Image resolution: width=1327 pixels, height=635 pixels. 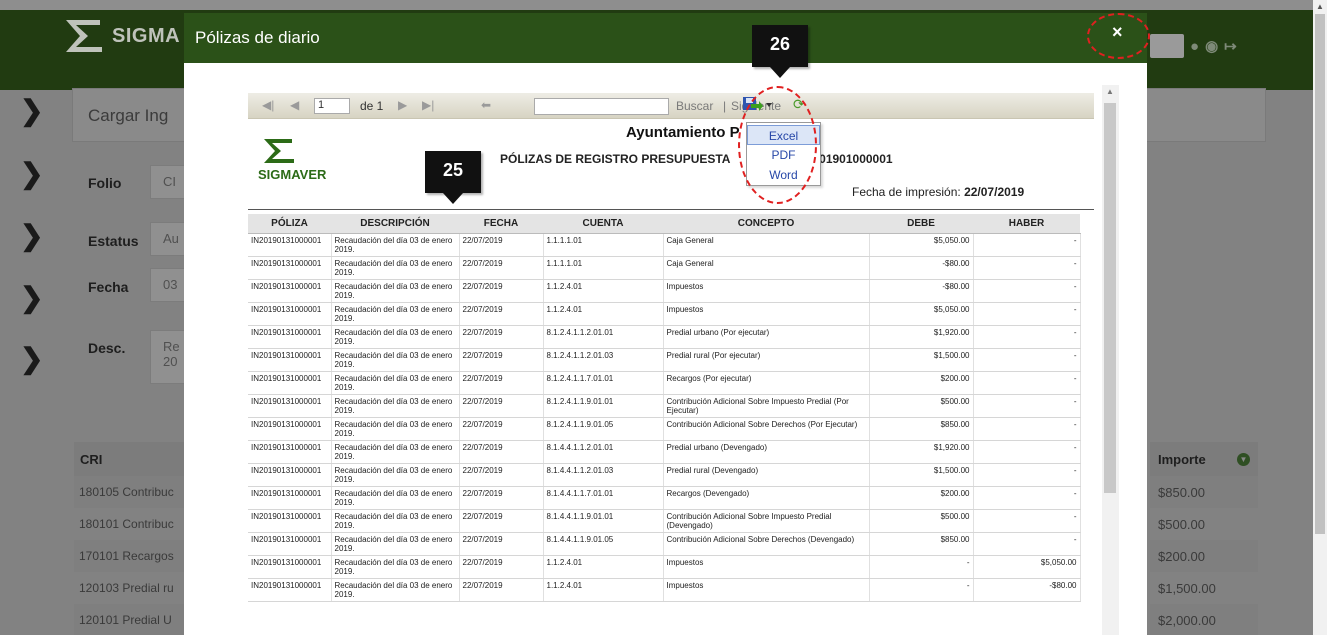 I want to click on importe-column-header: Importe ▼, so click(x=1204, y=459).